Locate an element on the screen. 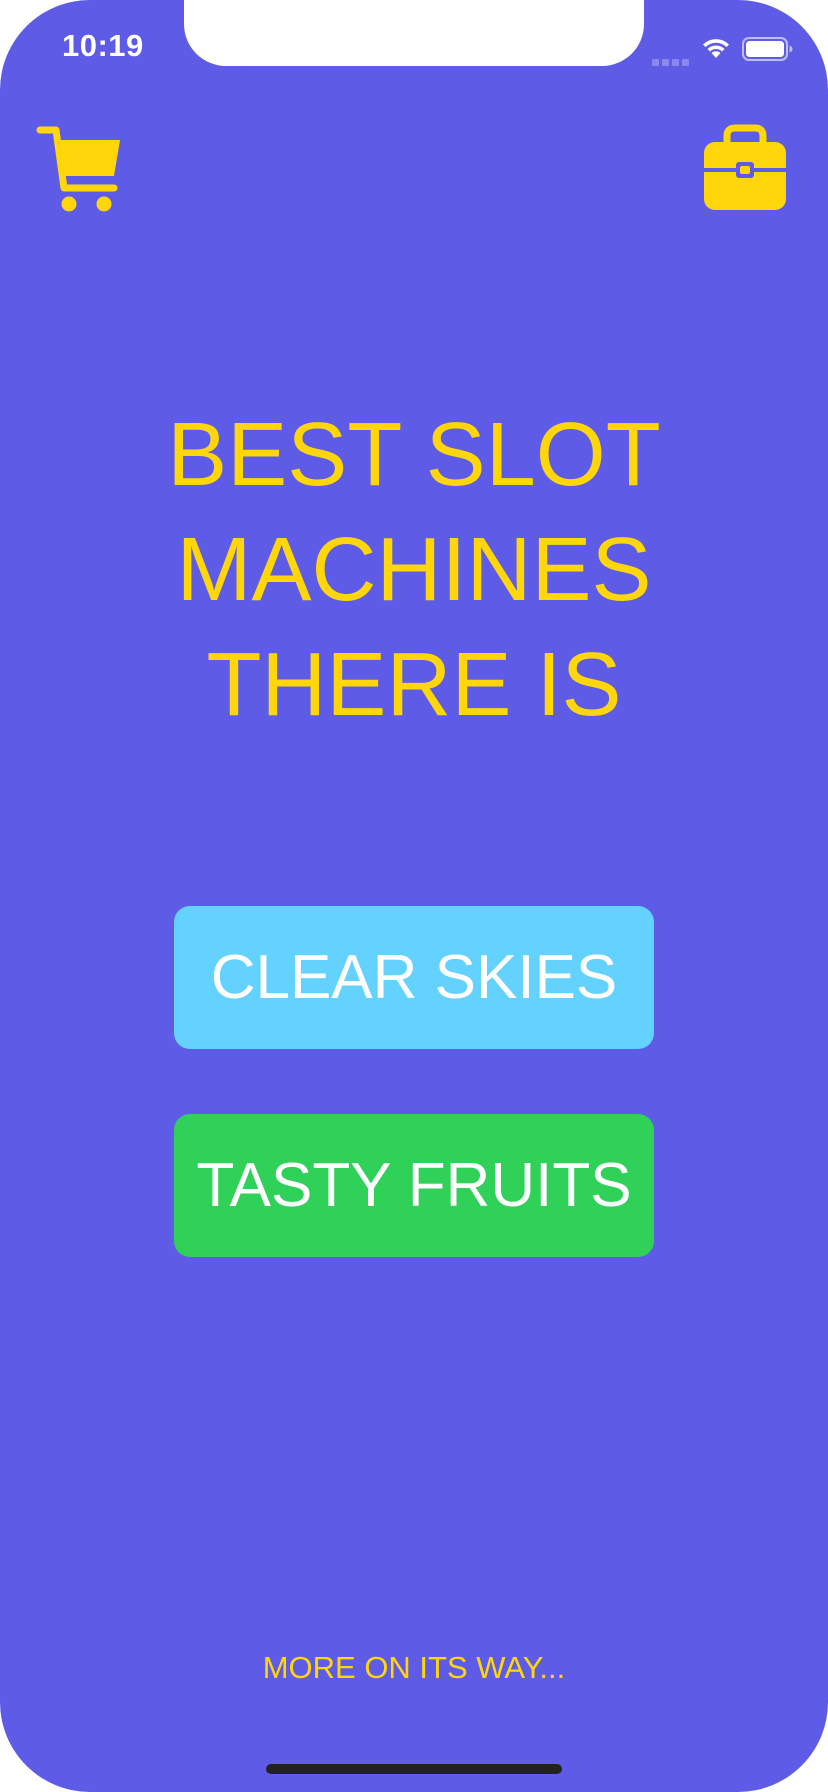 The height and width of the screenshot is (1792, 828). headline-line: MACHINES is located at coordinates (414, 570).